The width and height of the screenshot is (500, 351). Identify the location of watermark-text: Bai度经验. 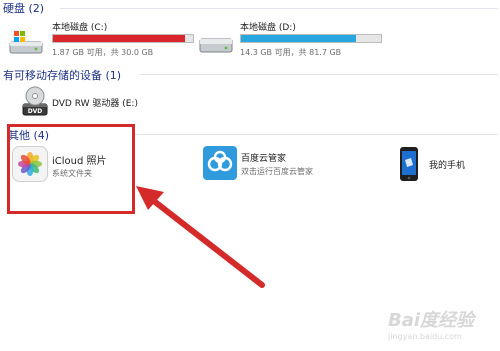
(431, 320).